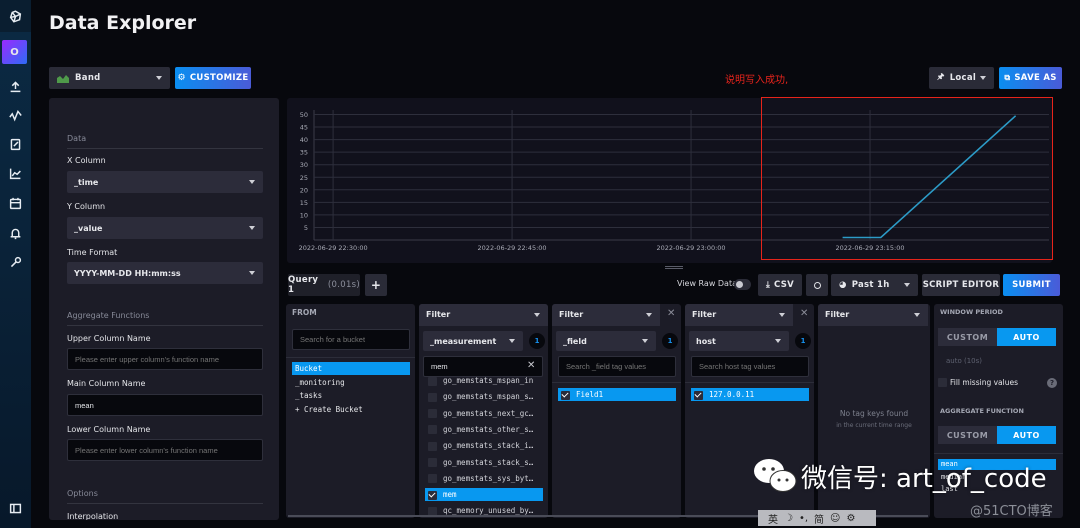 The width and height of the screenshot is (1080, 528). What do you see at coordinates (484, 495) in the screenshot?
I see `measurement-item: mem` at bounding box center [484, 495].